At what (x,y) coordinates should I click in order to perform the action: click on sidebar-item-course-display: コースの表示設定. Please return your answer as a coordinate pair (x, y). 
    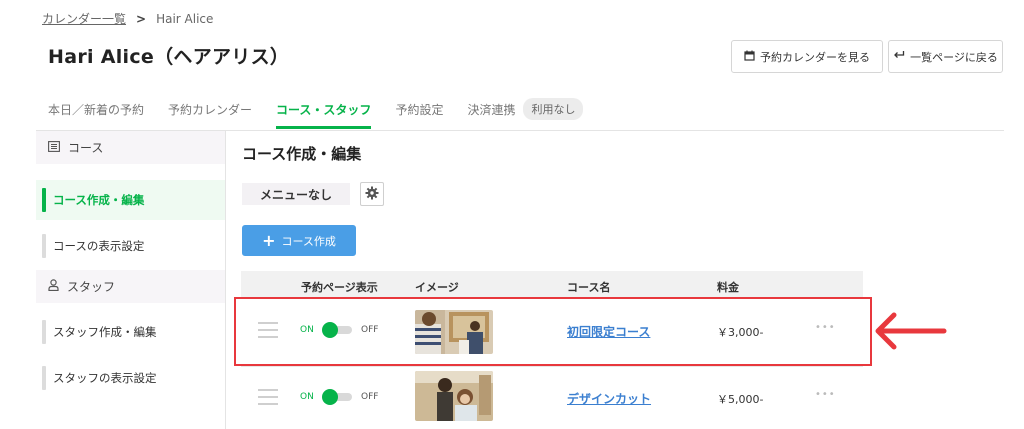
    Looking at the image, I should click on (130, 246).